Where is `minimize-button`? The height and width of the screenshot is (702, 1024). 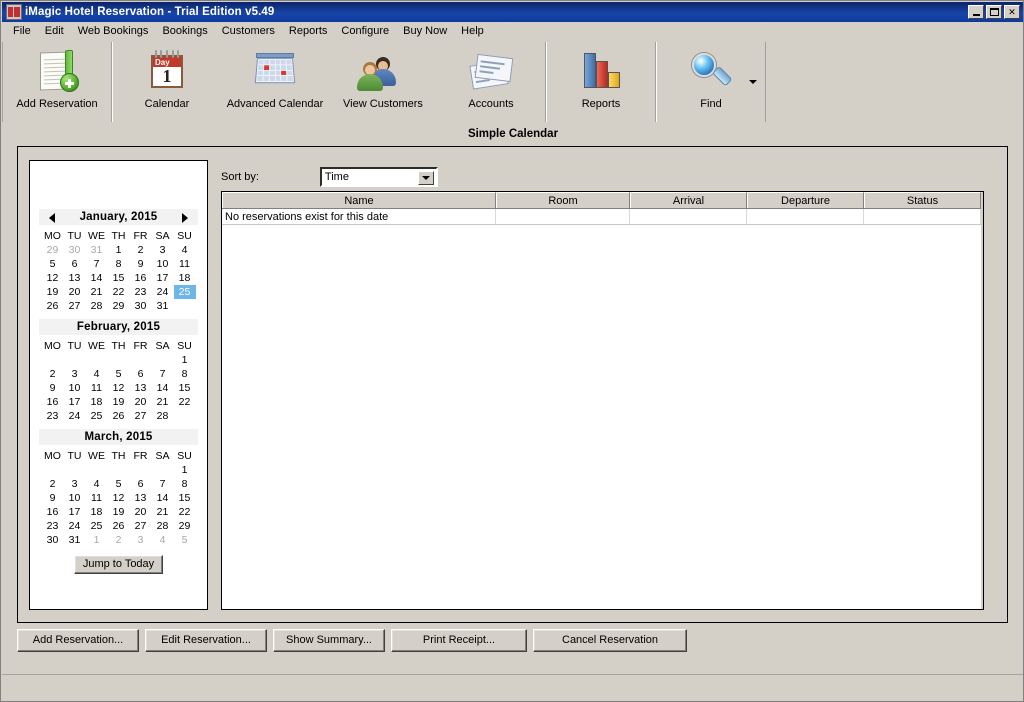 minimize-button is located at coordinates (976, 12).